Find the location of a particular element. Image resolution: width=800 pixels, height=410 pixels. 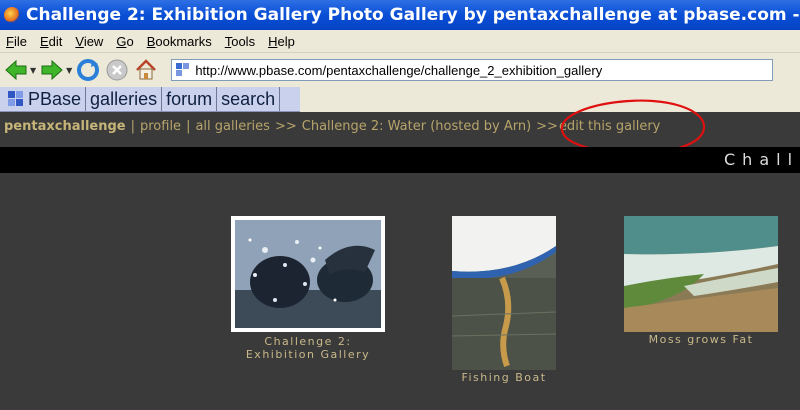

thumbnail-caption: Fishing Boat is located at coordinates (504, 377).